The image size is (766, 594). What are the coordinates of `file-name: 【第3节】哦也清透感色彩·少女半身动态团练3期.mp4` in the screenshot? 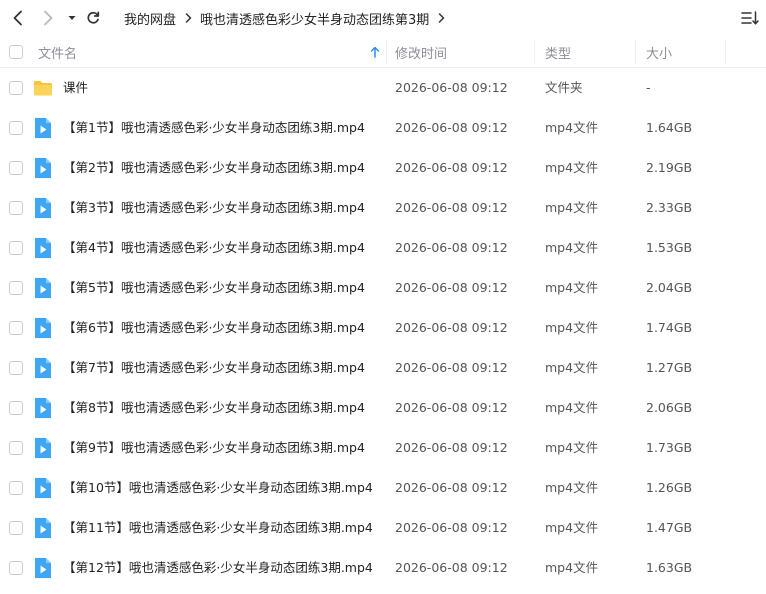 It's located at (214, 208).